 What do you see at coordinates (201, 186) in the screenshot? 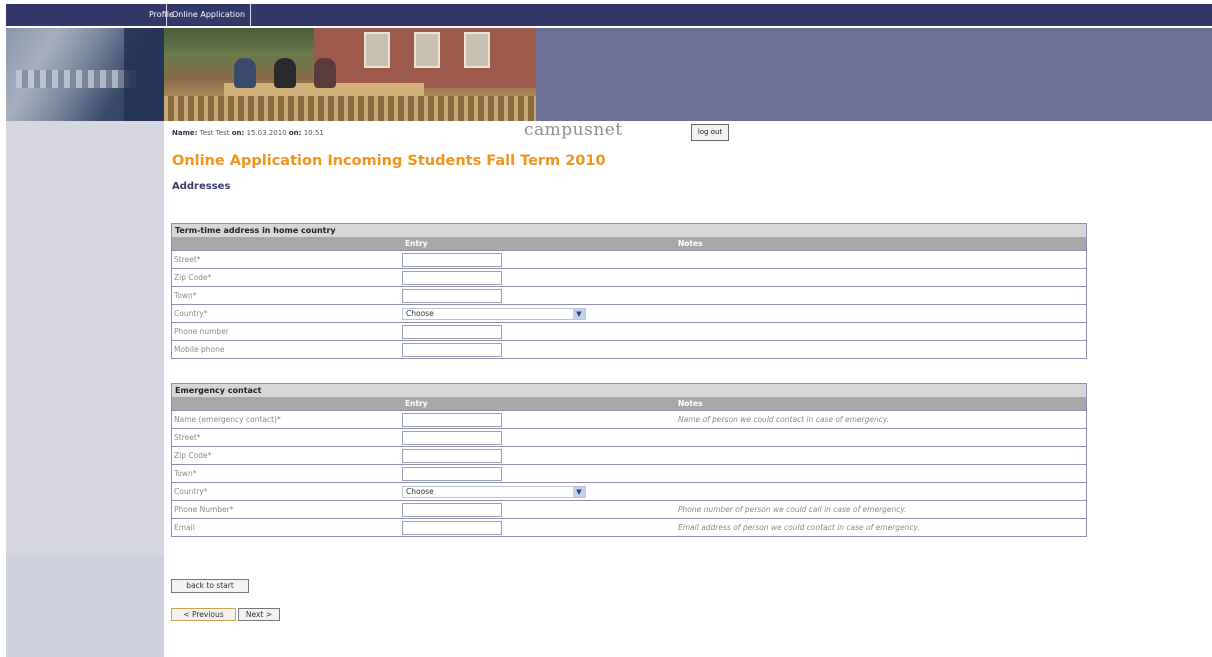
I see `section-title: Addresses` at bounding box center [201, 186].